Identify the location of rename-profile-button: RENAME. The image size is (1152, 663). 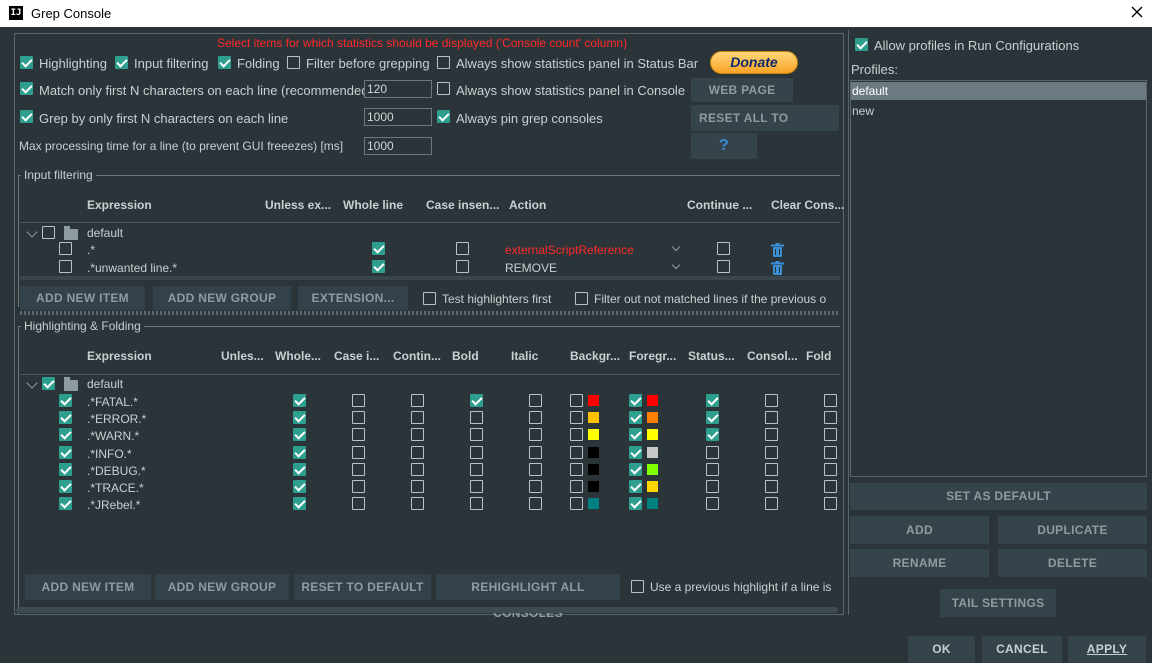
(919, 563).